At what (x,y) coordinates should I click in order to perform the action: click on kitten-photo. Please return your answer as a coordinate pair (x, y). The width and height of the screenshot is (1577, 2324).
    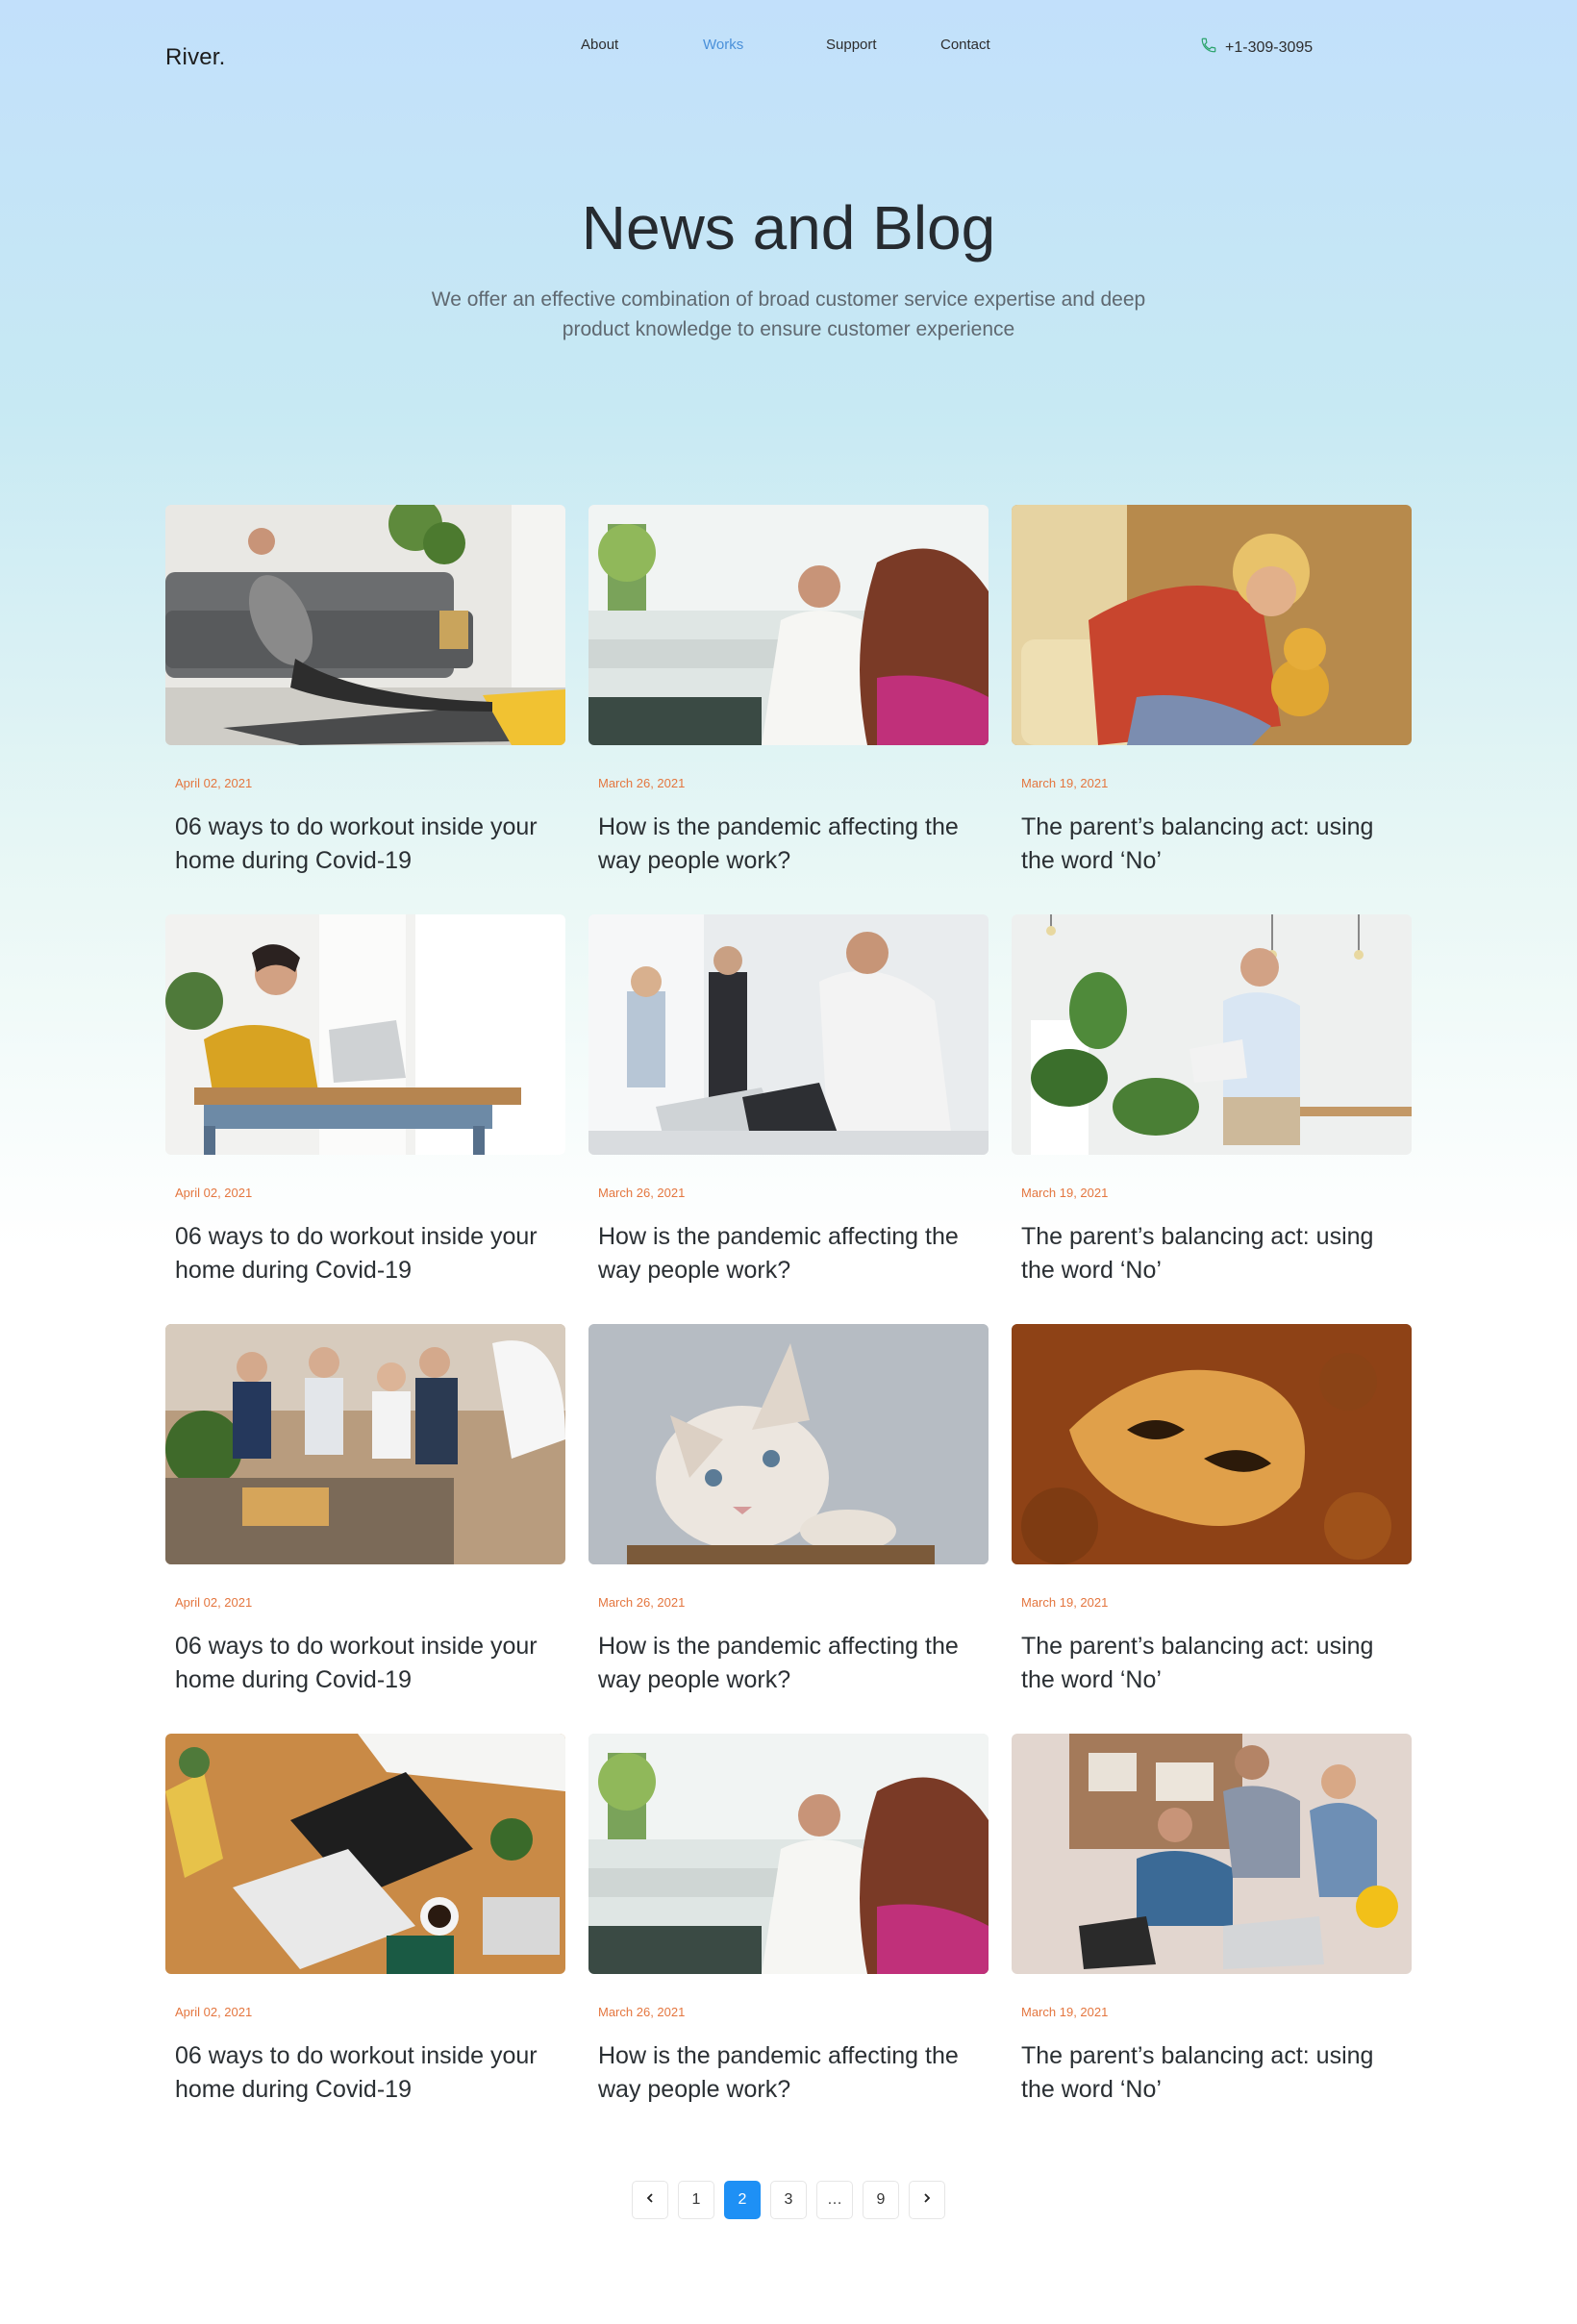
    Looking at the image, I should click on (789, 1444).